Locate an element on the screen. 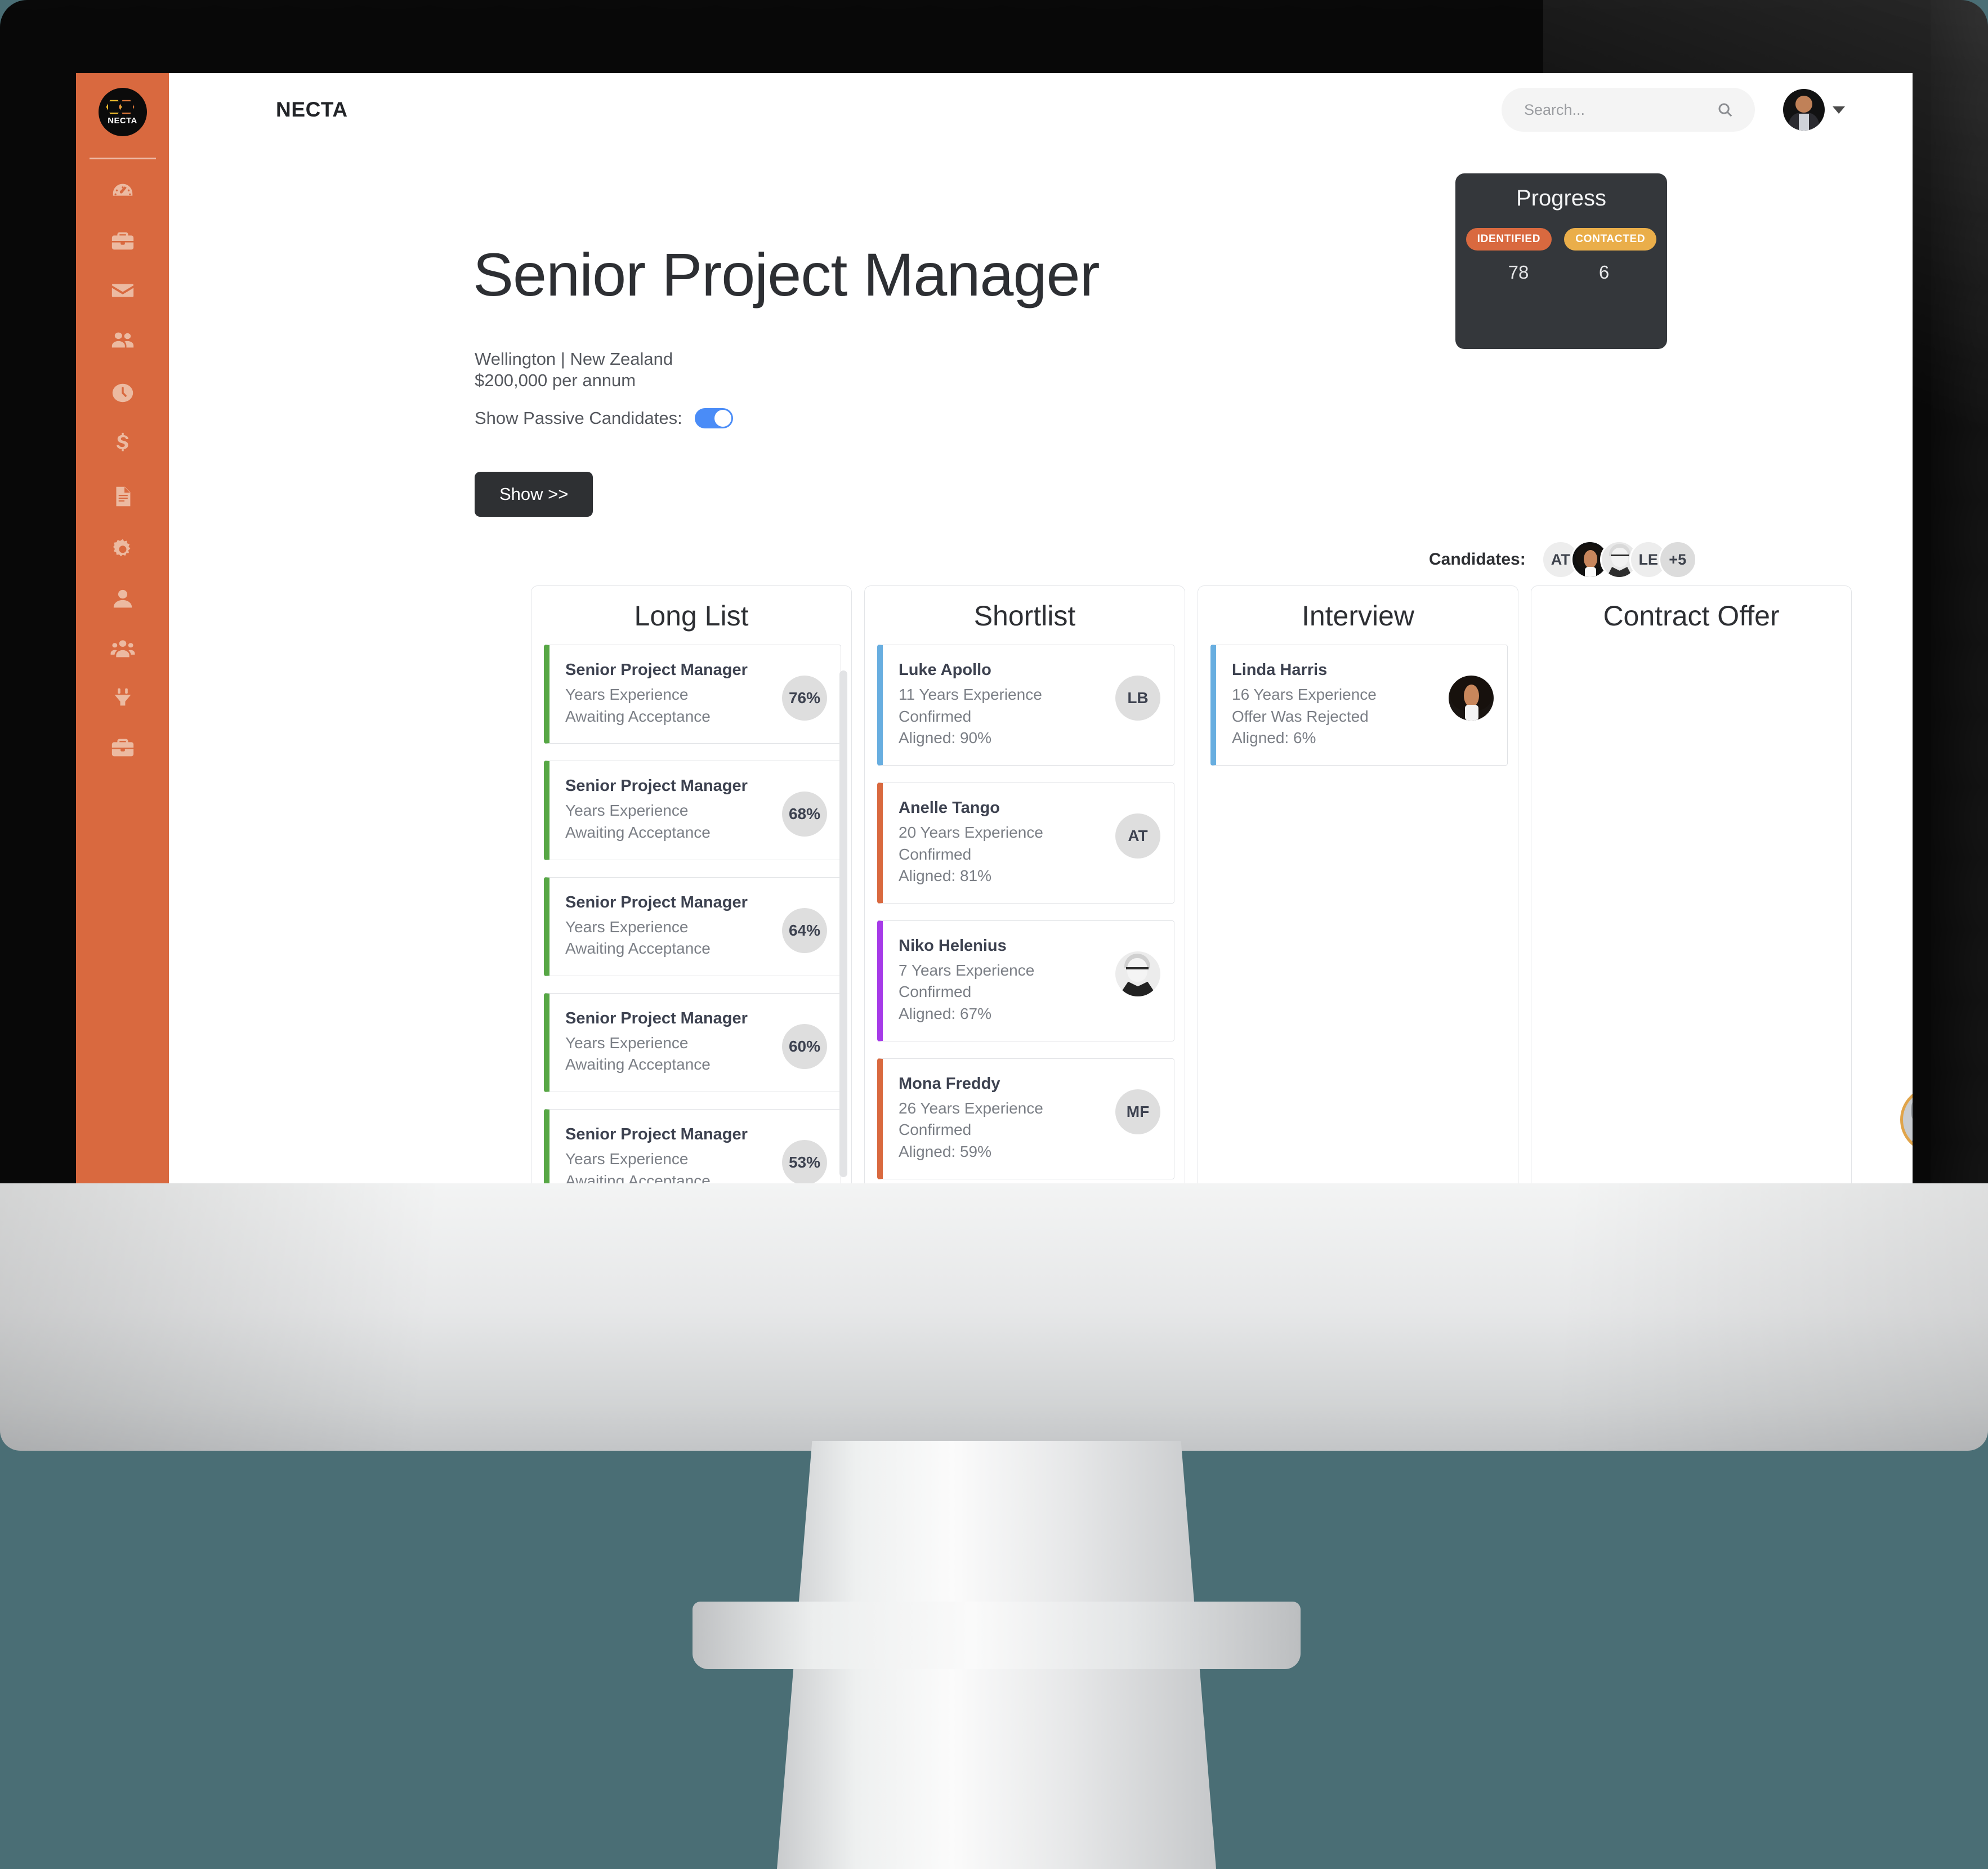 This screenshot has width=1988, height=1869. sidebar-item-billing is located at coordinates (122, 445).